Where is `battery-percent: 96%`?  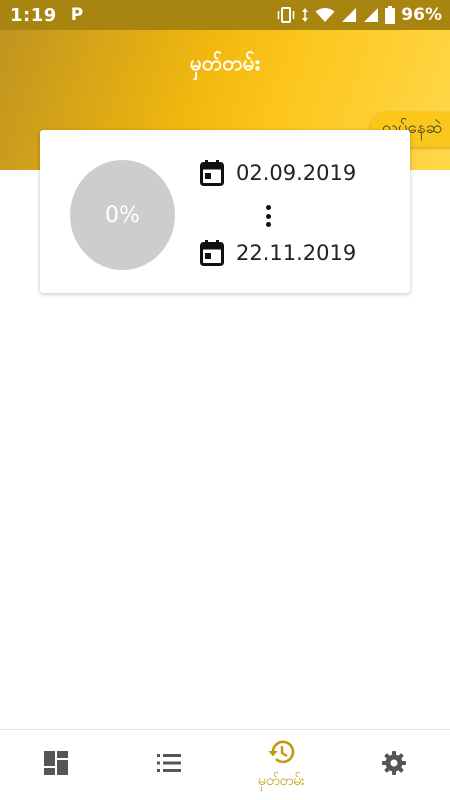
battery-percent: 96% is located at coordinates (421, 15).